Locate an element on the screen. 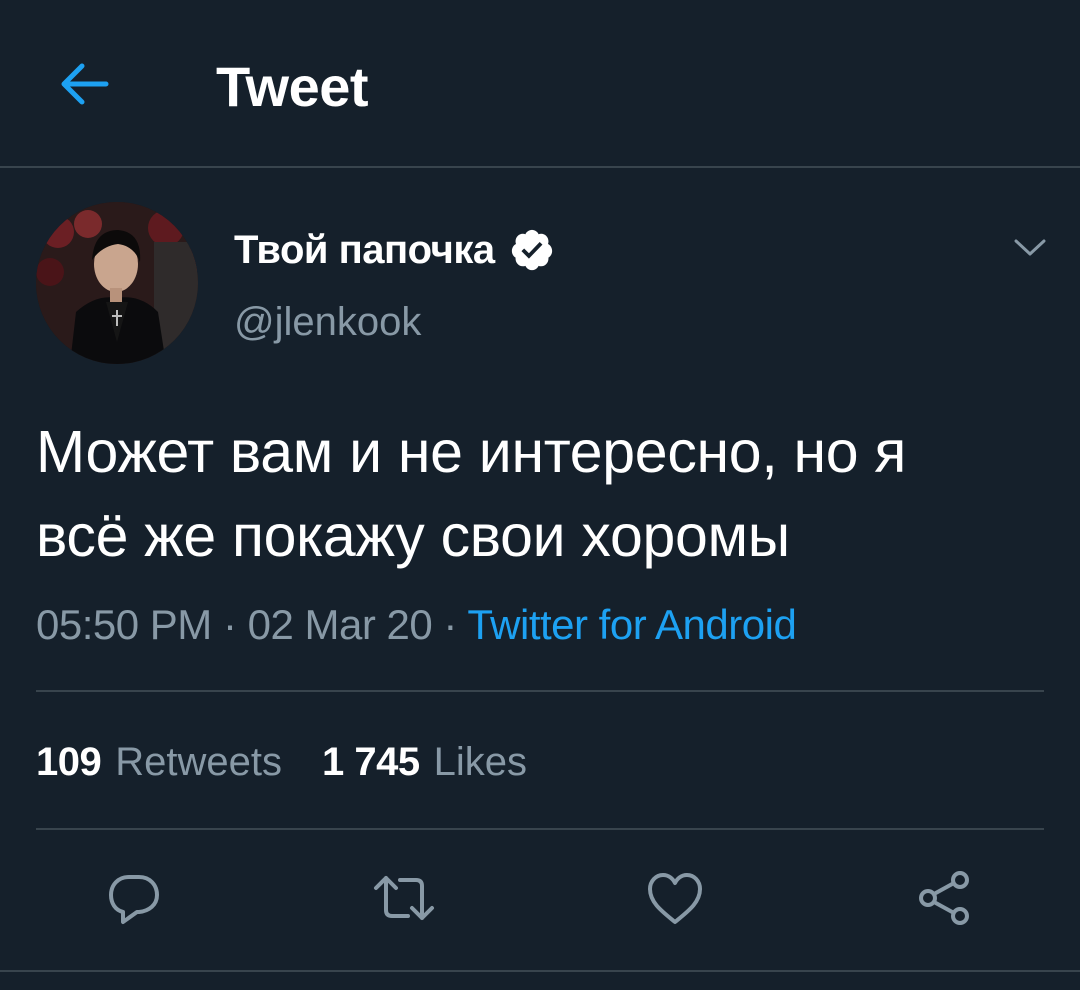 This screenshot has width=1080, height=990. tweet-text-line-1: Может вам и не интересно, но я is located at coordinates (471, 452).